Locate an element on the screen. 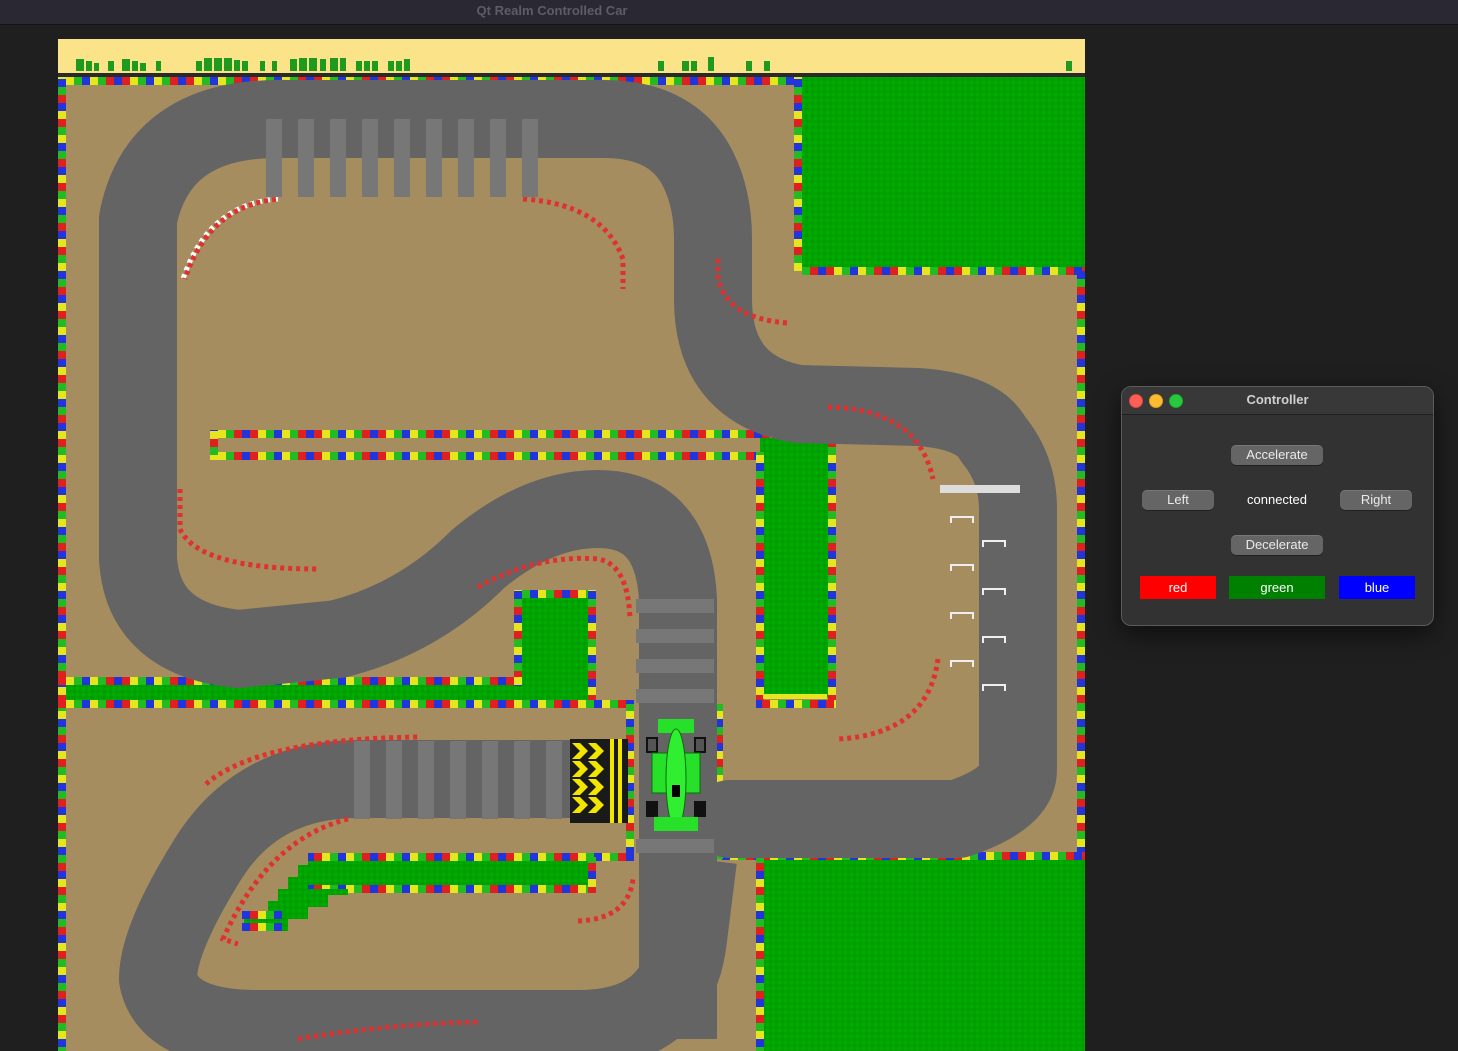 The height and width of the screenshot is (1051, 1458). green-color-button: green is located at coordinates (1277, 587).